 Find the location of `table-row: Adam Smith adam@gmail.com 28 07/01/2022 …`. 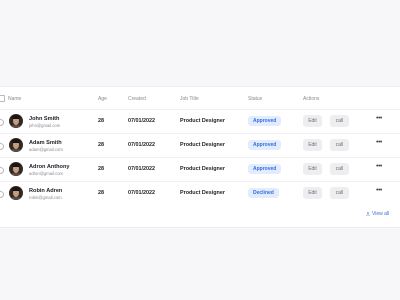

table-row: Adam Smith adam@gmail.com 28 07/01/2022 … is located at coordinates (200, 145).